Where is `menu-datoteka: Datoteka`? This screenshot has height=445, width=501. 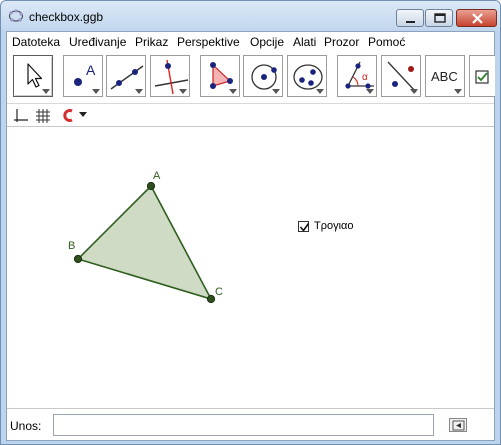
menu-datoteka: Datoteka is located at coordinates (36, 42).